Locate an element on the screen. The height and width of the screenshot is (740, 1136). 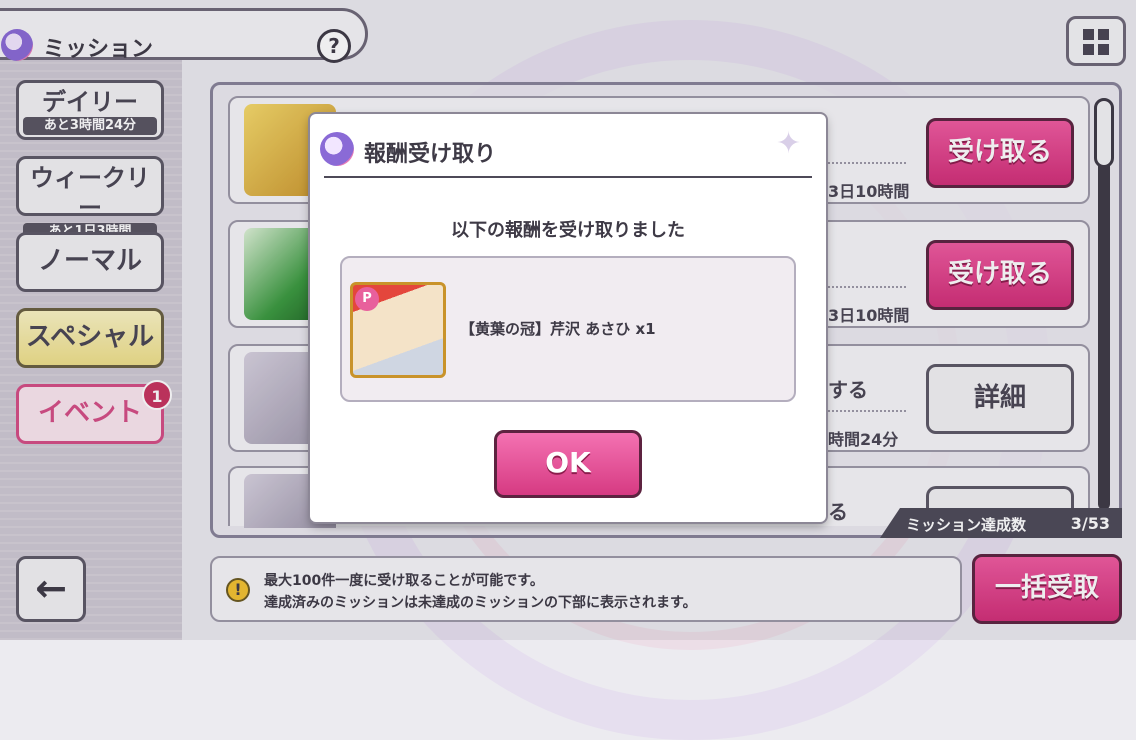
ok-button: OK is located at coordinates (568, 464).